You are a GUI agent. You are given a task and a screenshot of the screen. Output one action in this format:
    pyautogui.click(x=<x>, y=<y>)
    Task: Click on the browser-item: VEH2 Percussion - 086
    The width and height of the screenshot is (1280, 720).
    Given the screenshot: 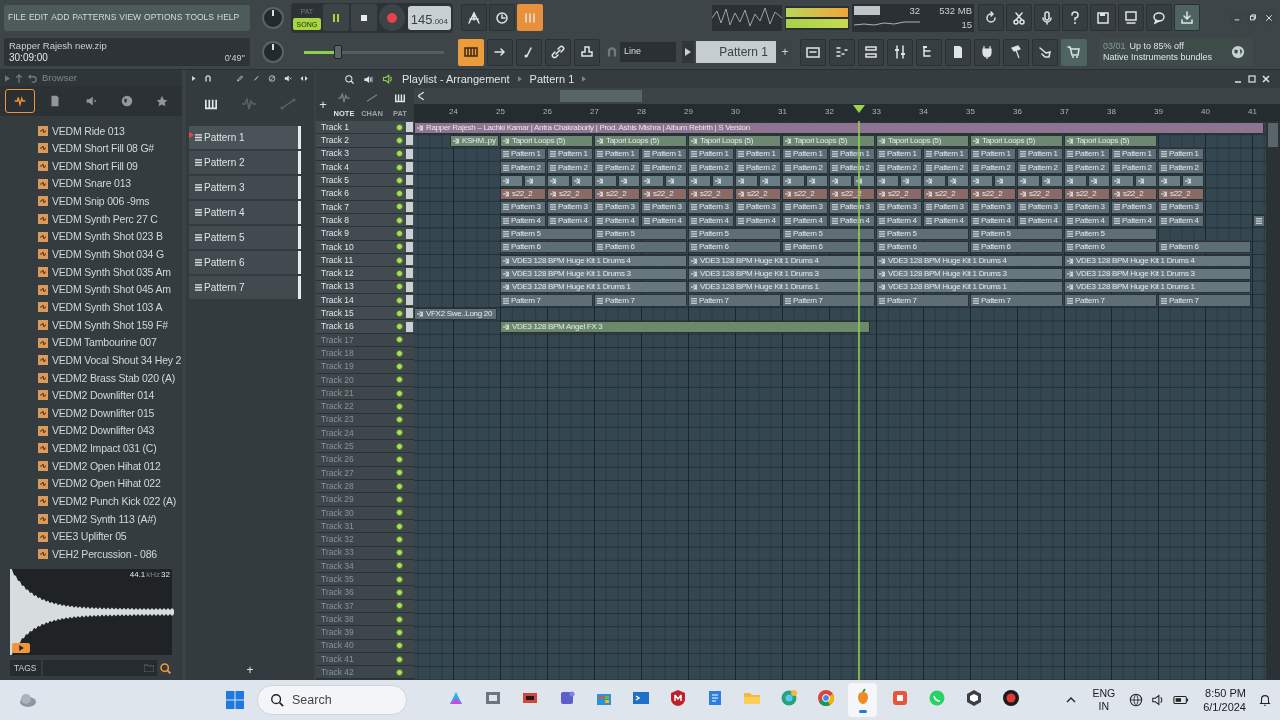 What is the action you would take?
    pyautogui.click(x=104, y=554)
    